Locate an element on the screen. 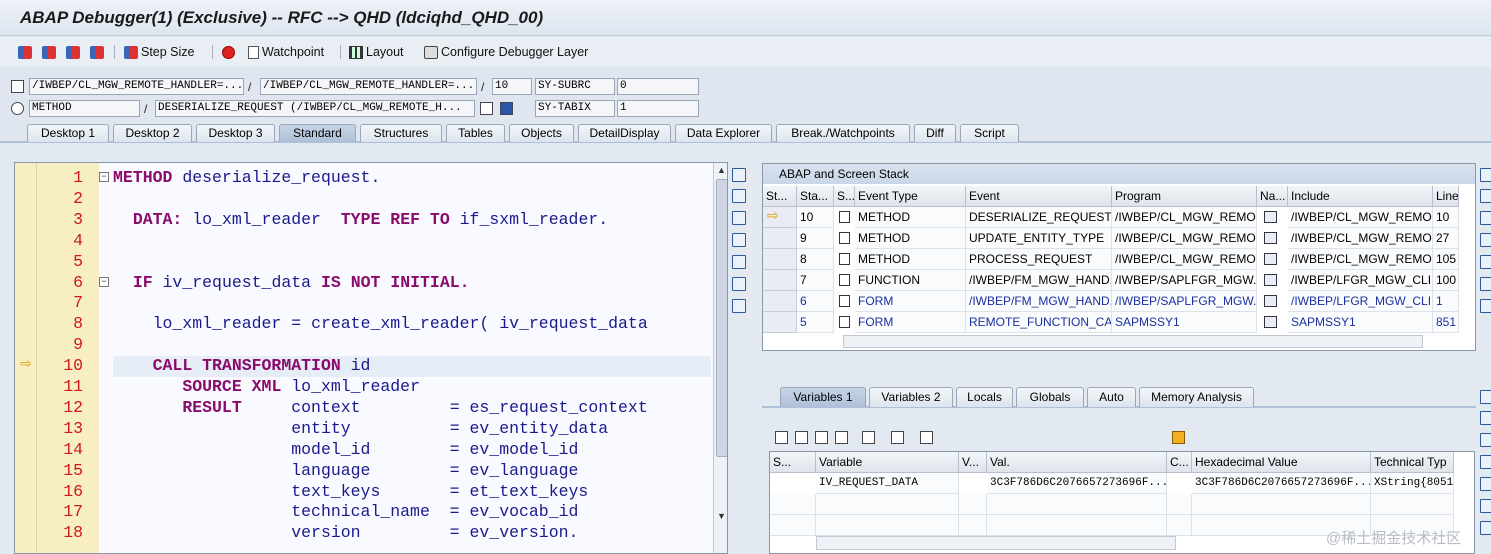 The image size is (1491, 554). stack-swap-icon is located at coordinates (1485, 262).